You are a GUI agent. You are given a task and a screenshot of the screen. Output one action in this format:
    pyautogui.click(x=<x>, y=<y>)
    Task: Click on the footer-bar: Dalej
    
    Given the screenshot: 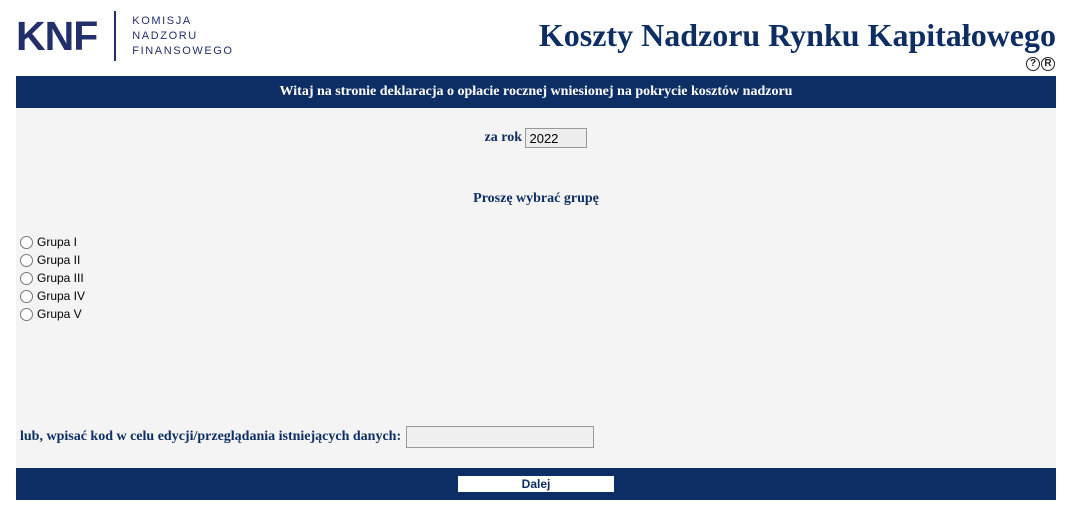 What is the action you would take?
    pyautogui.click(x=536, y=484)
    